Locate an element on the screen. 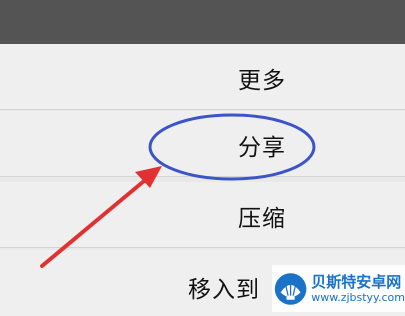  watermark-url: www.zjbstyy.com is located at coordinates (358, 297).